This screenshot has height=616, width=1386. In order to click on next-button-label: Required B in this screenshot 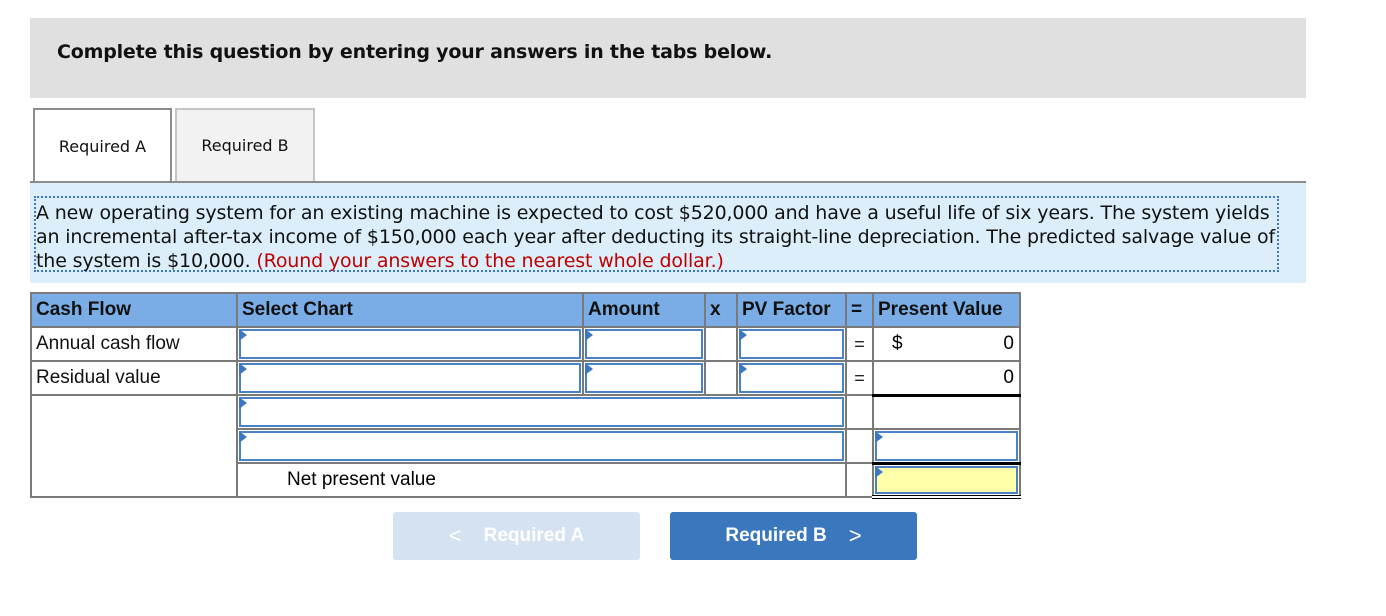, I will do `click(776, 535)`.